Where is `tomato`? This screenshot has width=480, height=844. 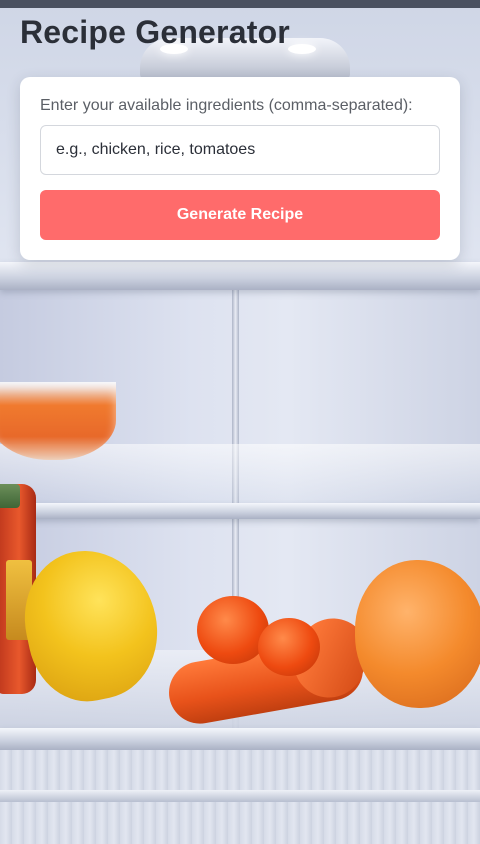
tomato is located at coordinates (289, 647).